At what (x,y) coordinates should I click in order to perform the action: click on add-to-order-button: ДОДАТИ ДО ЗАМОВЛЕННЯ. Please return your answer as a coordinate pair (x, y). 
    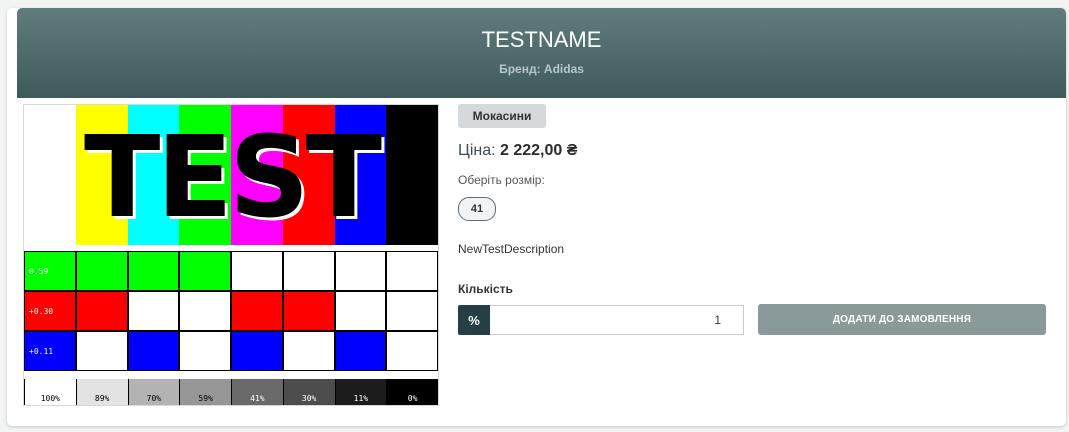
    Looking at the image, I should click on (902, 319).